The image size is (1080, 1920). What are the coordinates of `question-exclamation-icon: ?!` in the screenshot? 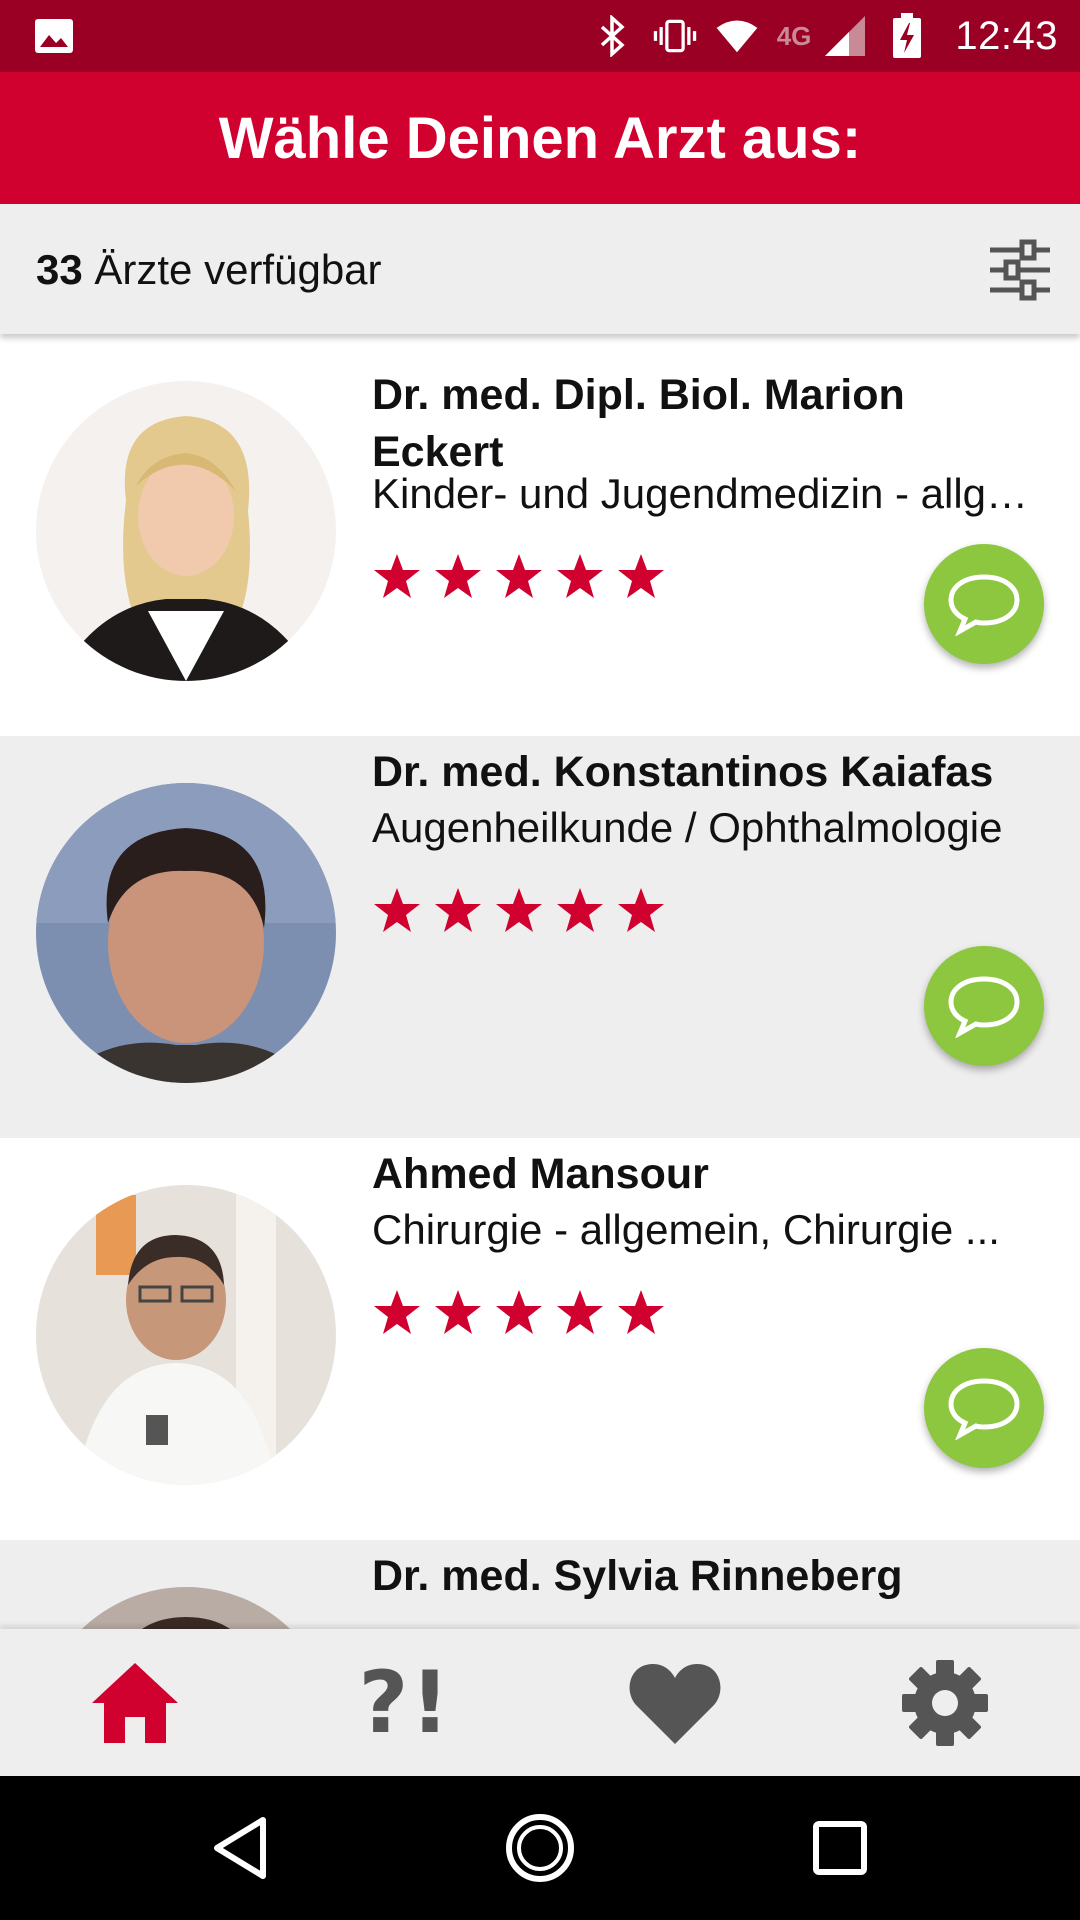 It's located at (405, 1702).